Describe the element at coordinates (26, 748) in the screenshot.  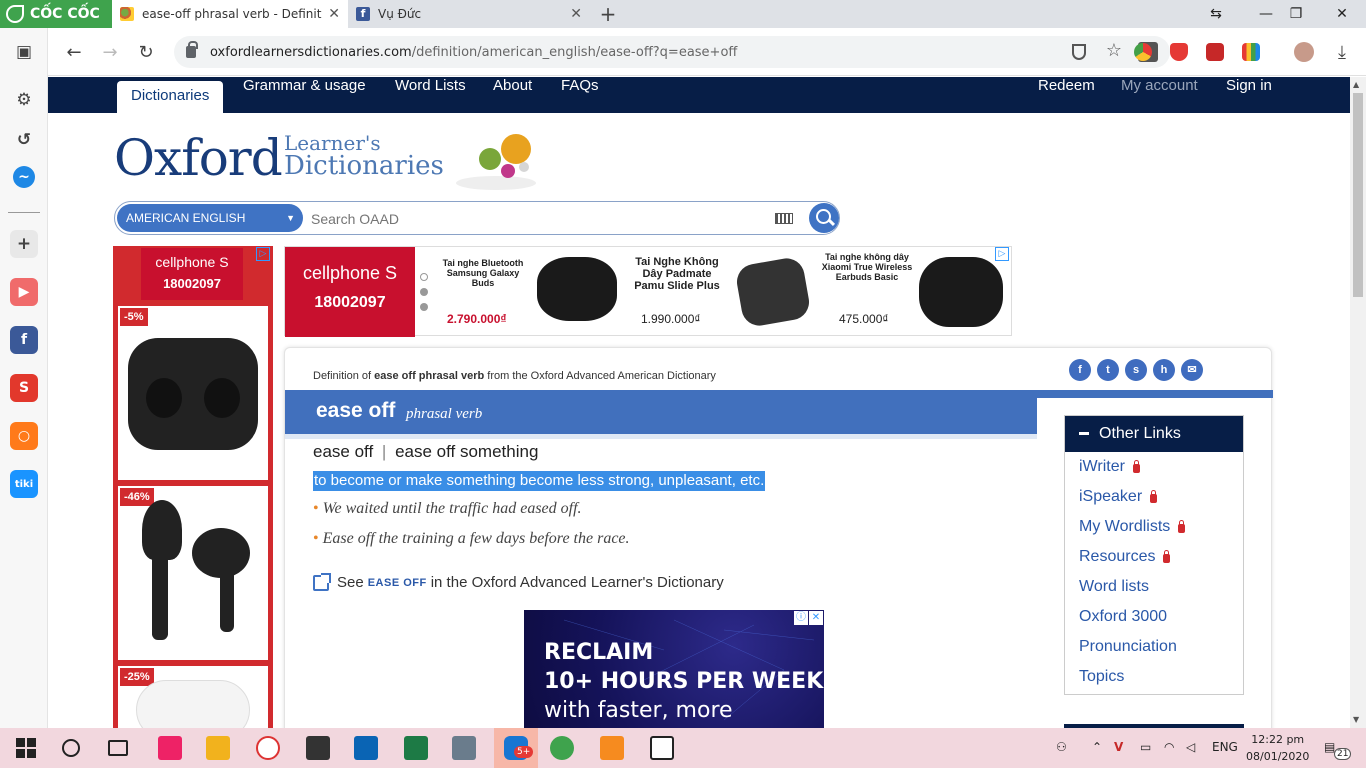
I see `windows-start-icon` at that location.